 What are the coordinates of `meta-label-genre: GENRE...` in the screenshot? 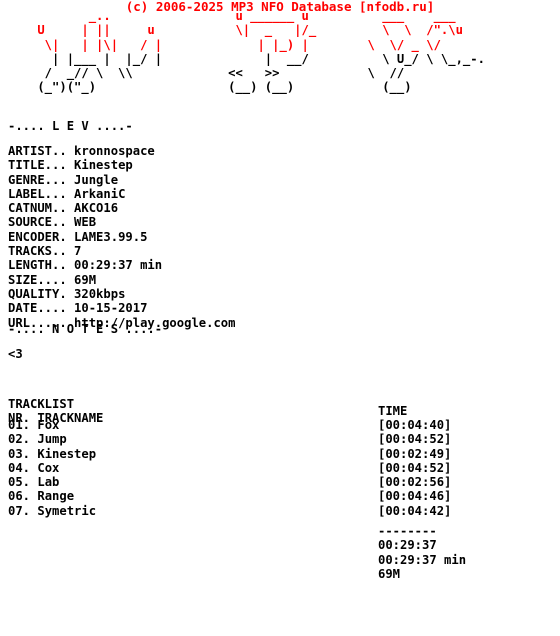 It's located at (37, 179).